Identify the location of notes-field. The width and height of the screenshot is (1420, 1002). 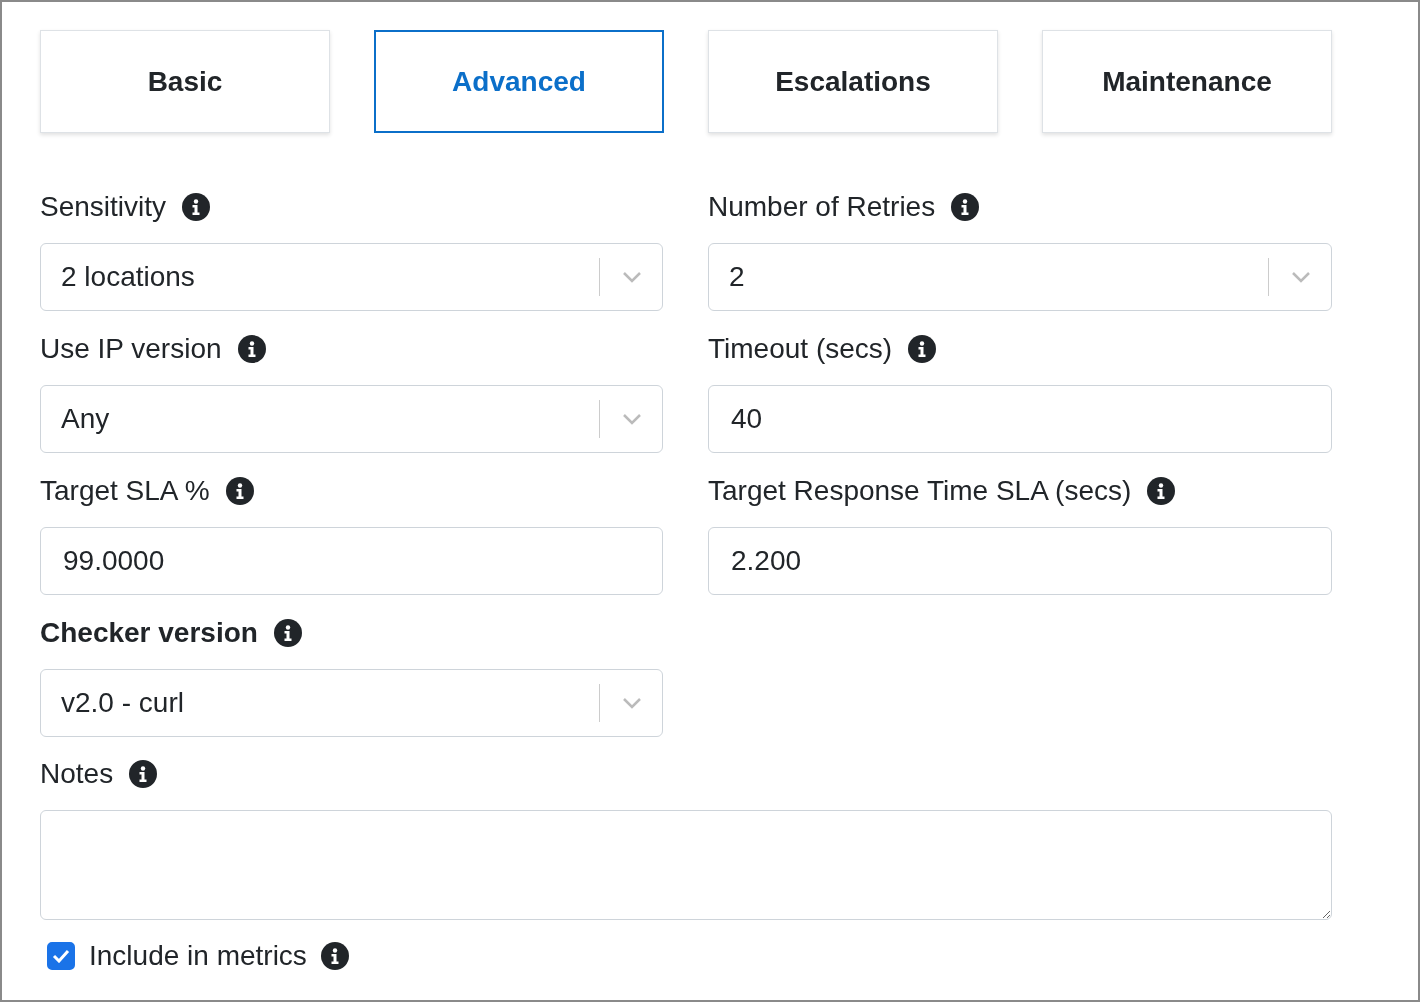
(686, 865).